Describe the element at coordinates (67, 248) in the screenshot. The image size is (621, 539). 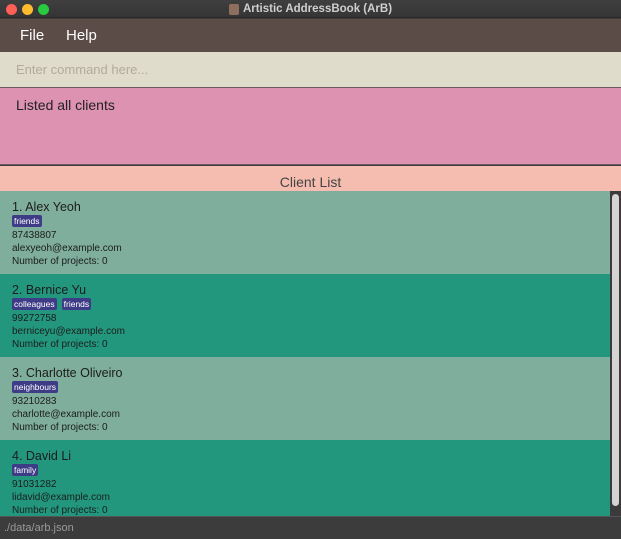
I see `client-email: alexyeoh@example.com` at that location.